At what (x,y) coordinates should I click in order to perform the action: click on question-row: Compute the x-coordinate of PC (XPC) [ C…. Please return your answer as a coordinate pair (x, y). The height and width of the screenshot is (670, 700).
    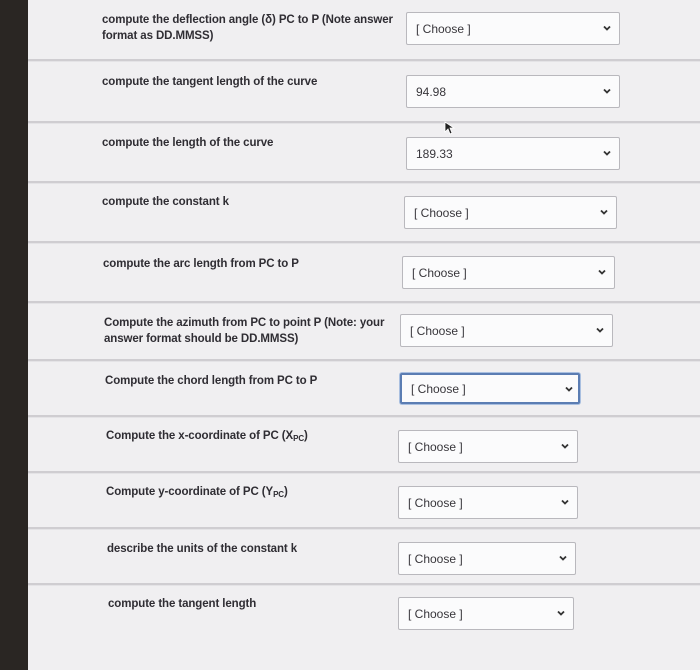
    Looking at the image, I should click on (364, 446).